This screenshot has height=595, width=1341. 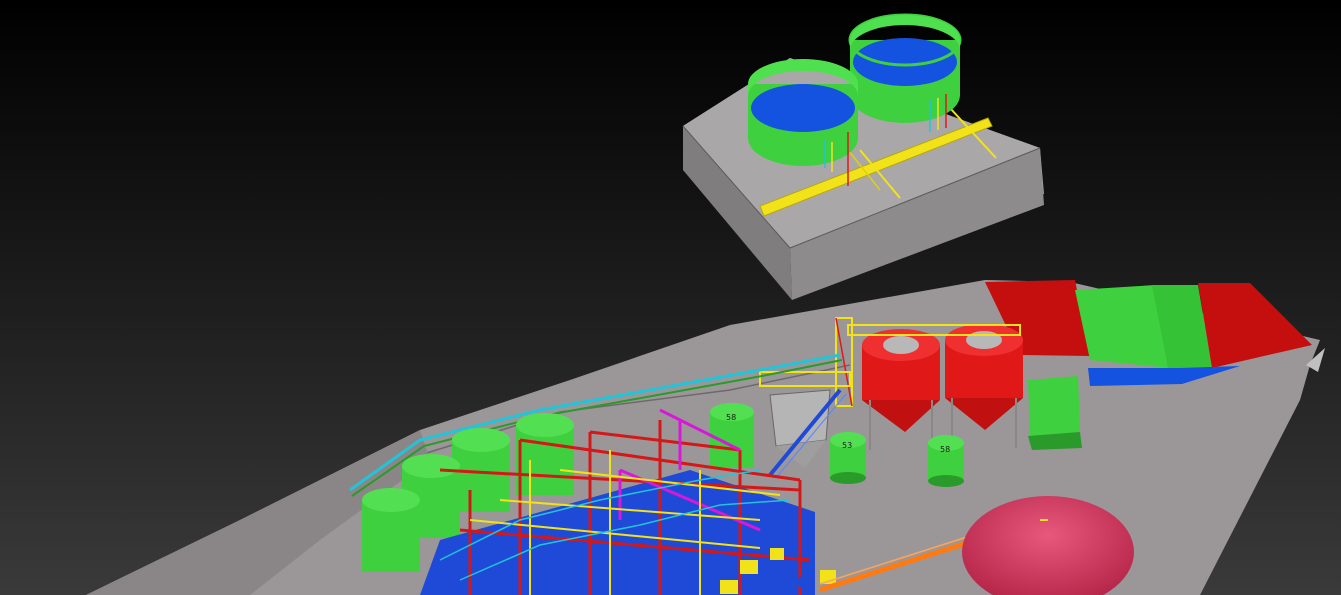 What do you see at coordinates (1054, 406) in the screenshot?
I see `e-room-front` at bounding box center [1054, 406].